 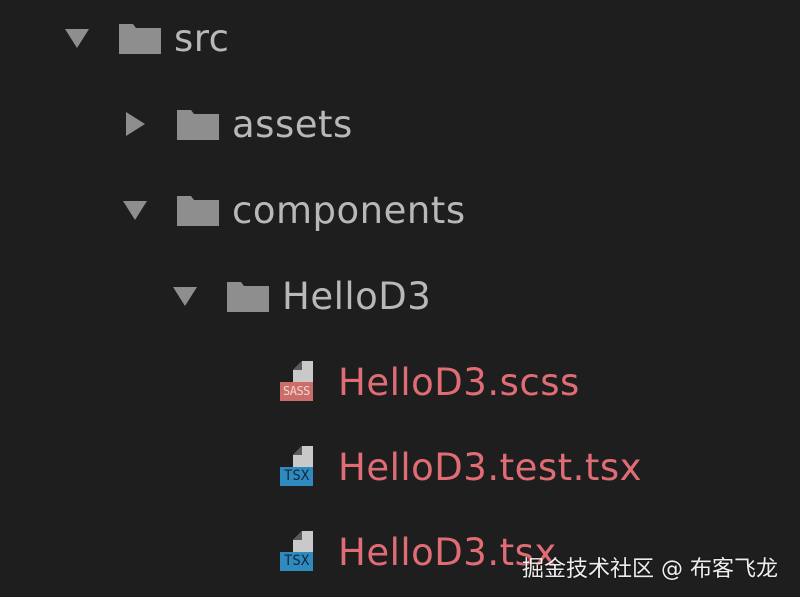 I want to click on tree-item-label: assets, so click(x=292, y=124).